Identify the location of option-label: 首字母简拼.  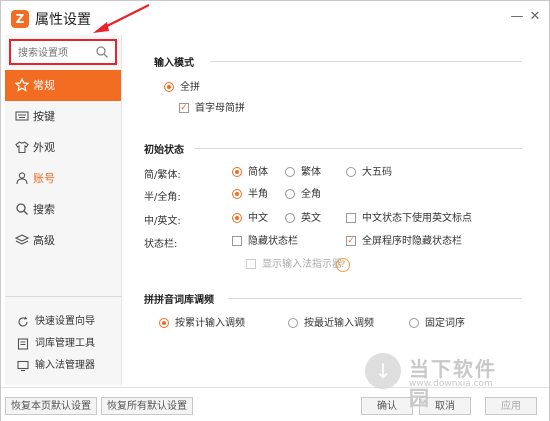
(220, 108).